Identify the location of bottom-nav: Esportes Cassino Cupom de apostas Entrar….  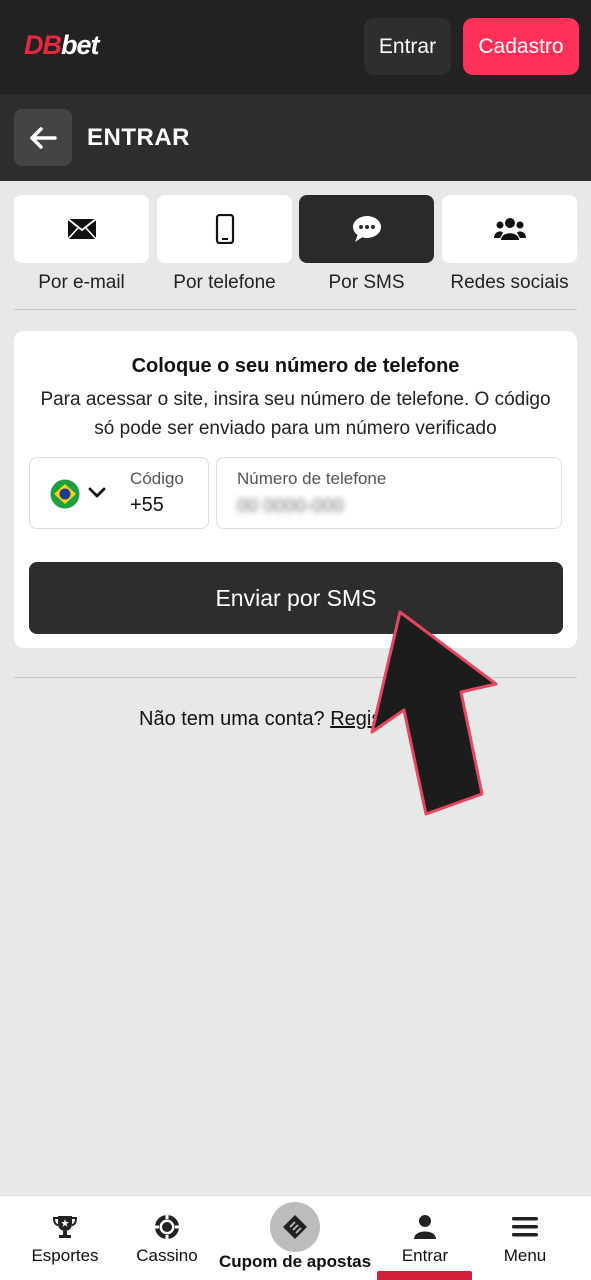
(295, 1237).